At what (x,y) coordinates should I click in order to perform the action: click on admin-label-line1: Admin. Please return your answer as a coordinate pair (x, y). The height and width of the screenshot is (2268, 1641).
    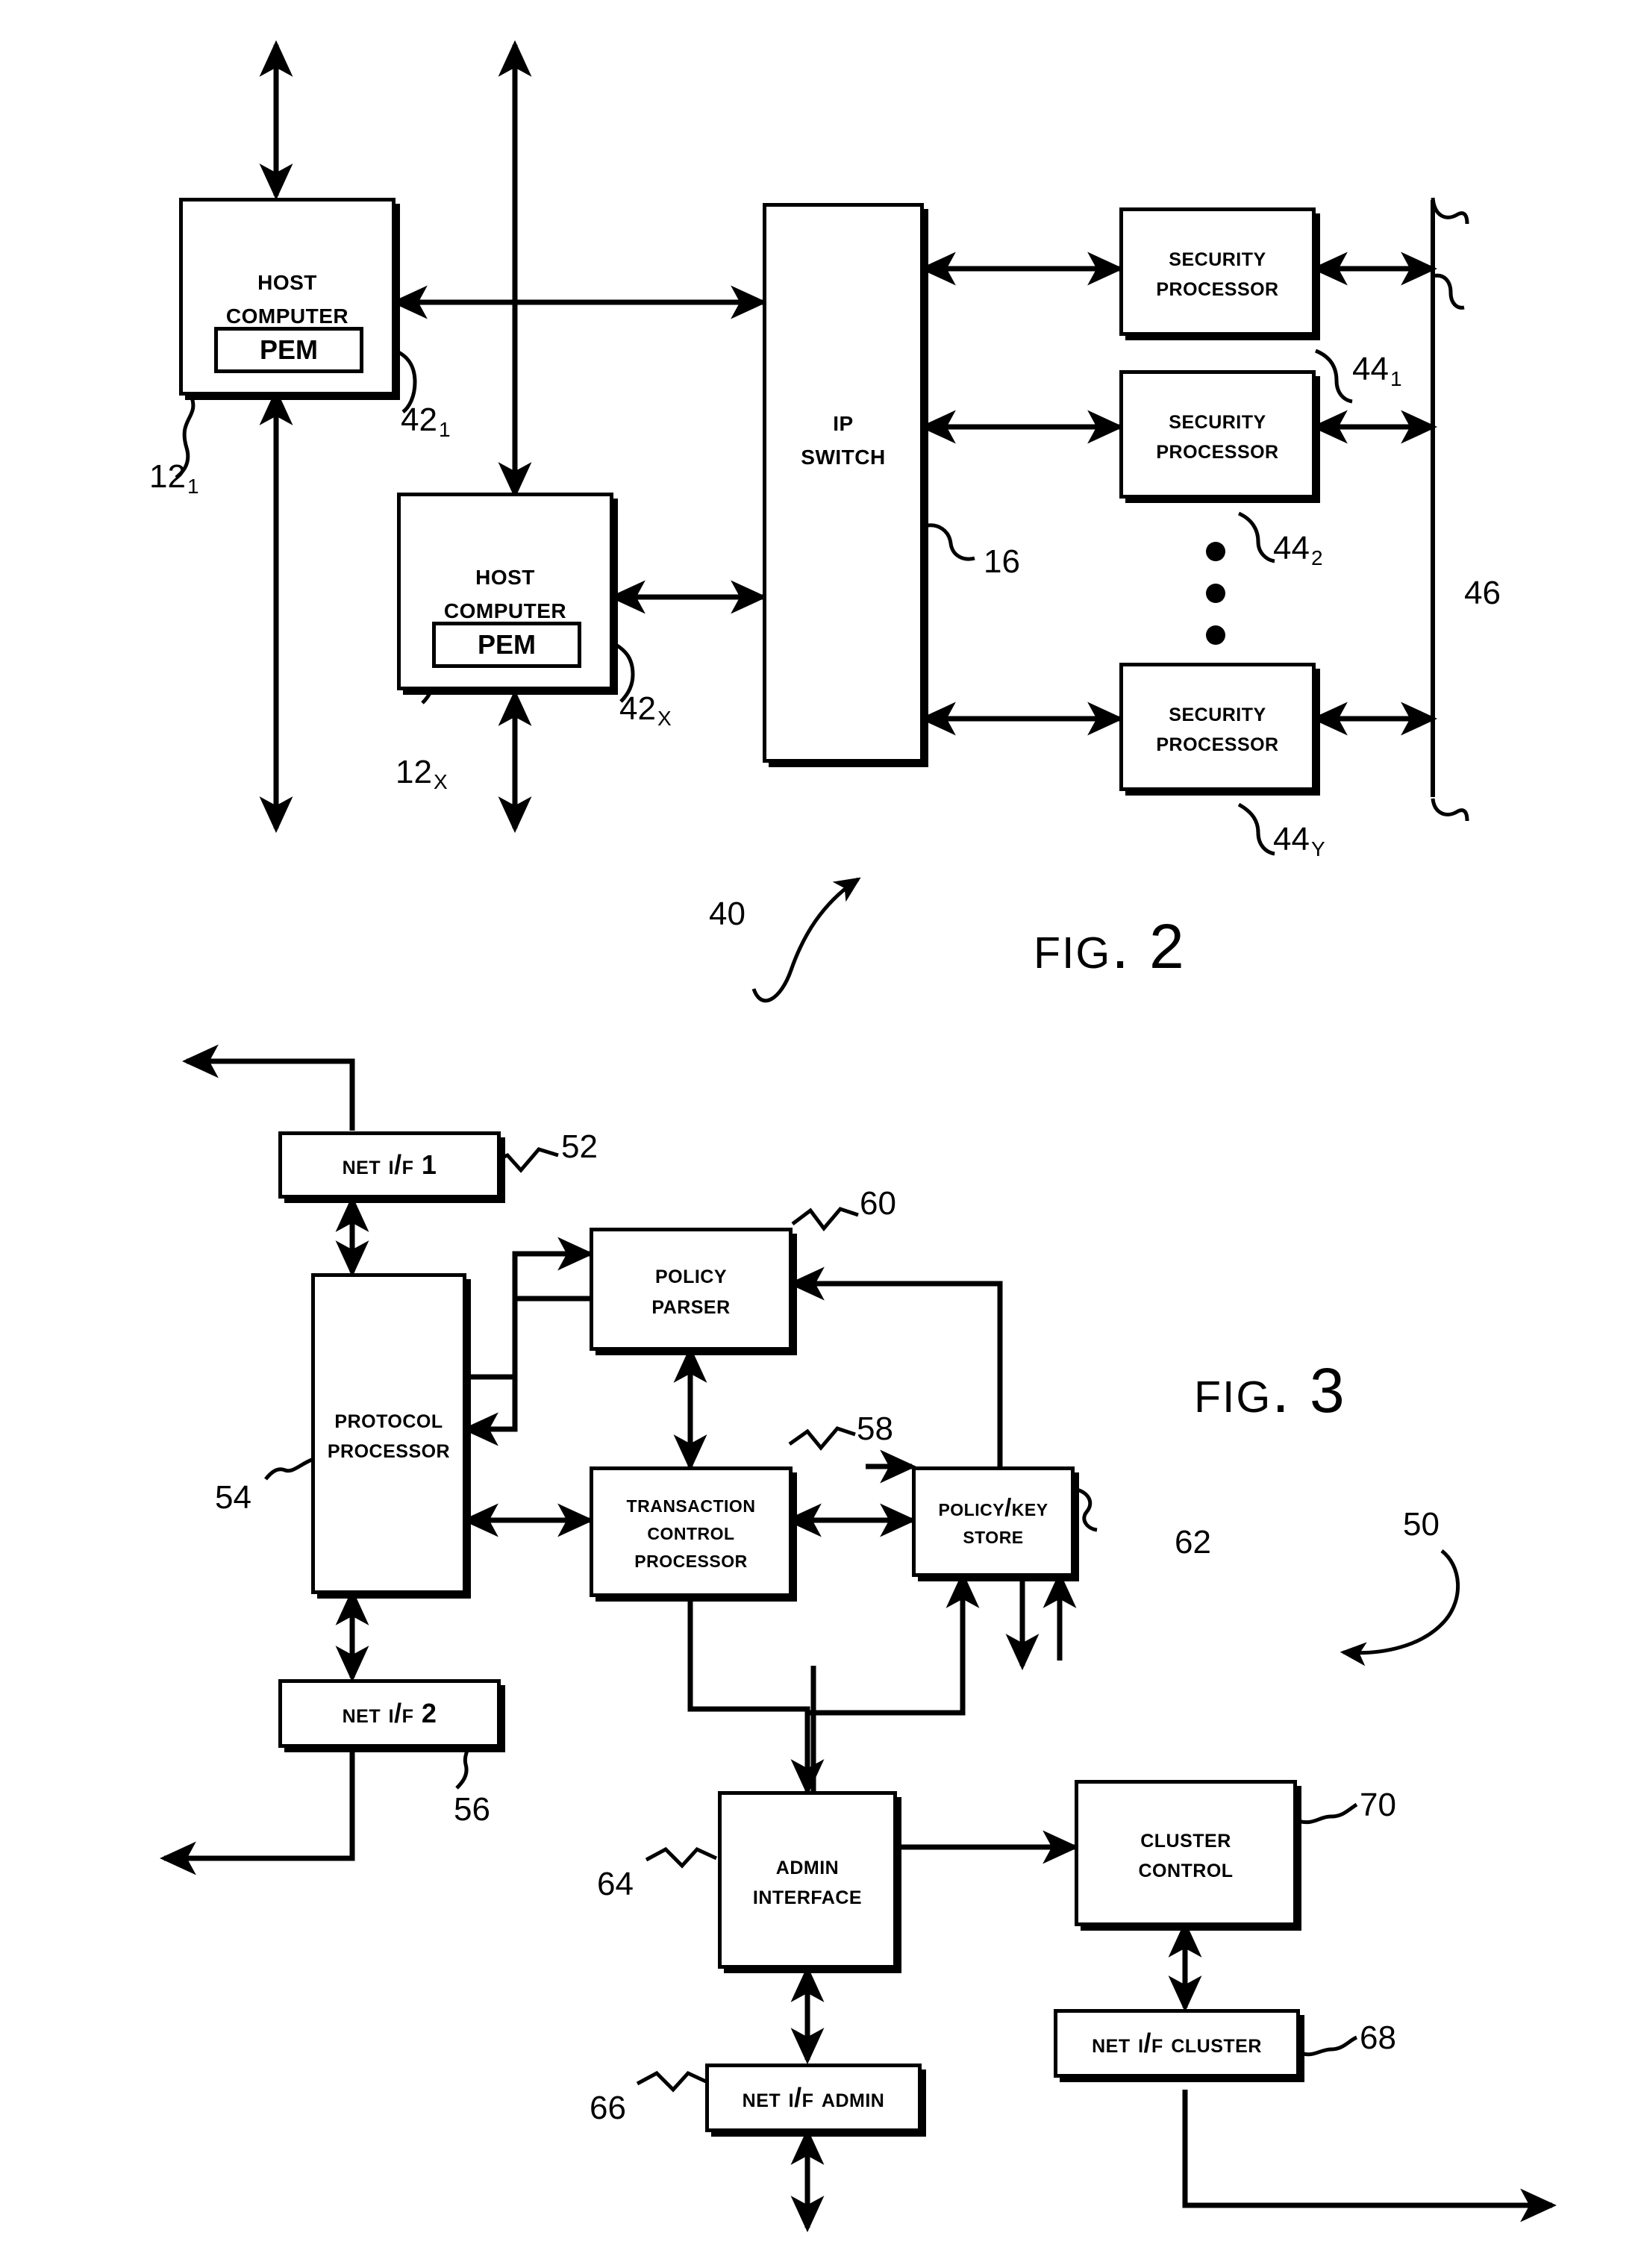
    Looking at the image, I should click on (807, 1864).